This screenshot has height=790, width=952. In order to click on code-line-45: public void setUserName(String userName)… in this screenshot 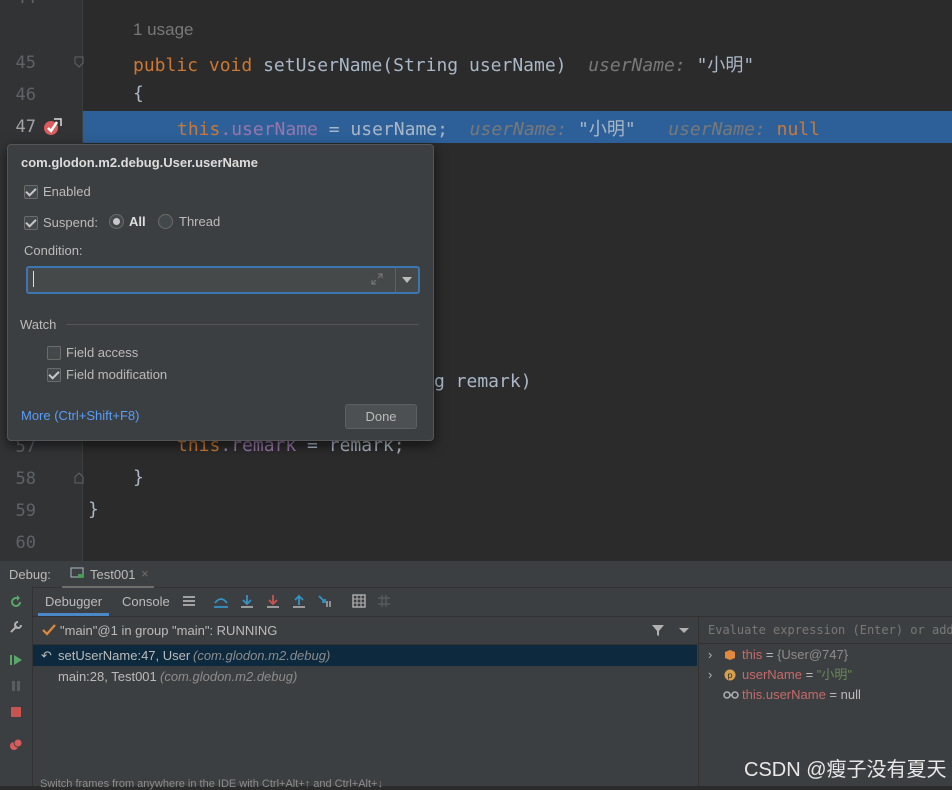, I will do `click(443, 64)`.